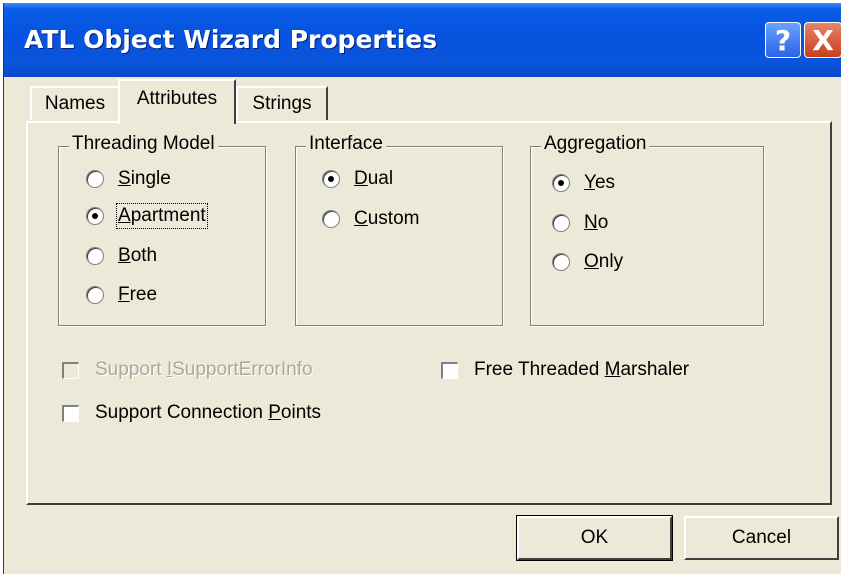 This screenshot has height=574, width=841. Describe the element at coordinates (374, 178) in the screenshot. I see `radio-dual-label: Dual` at that location.